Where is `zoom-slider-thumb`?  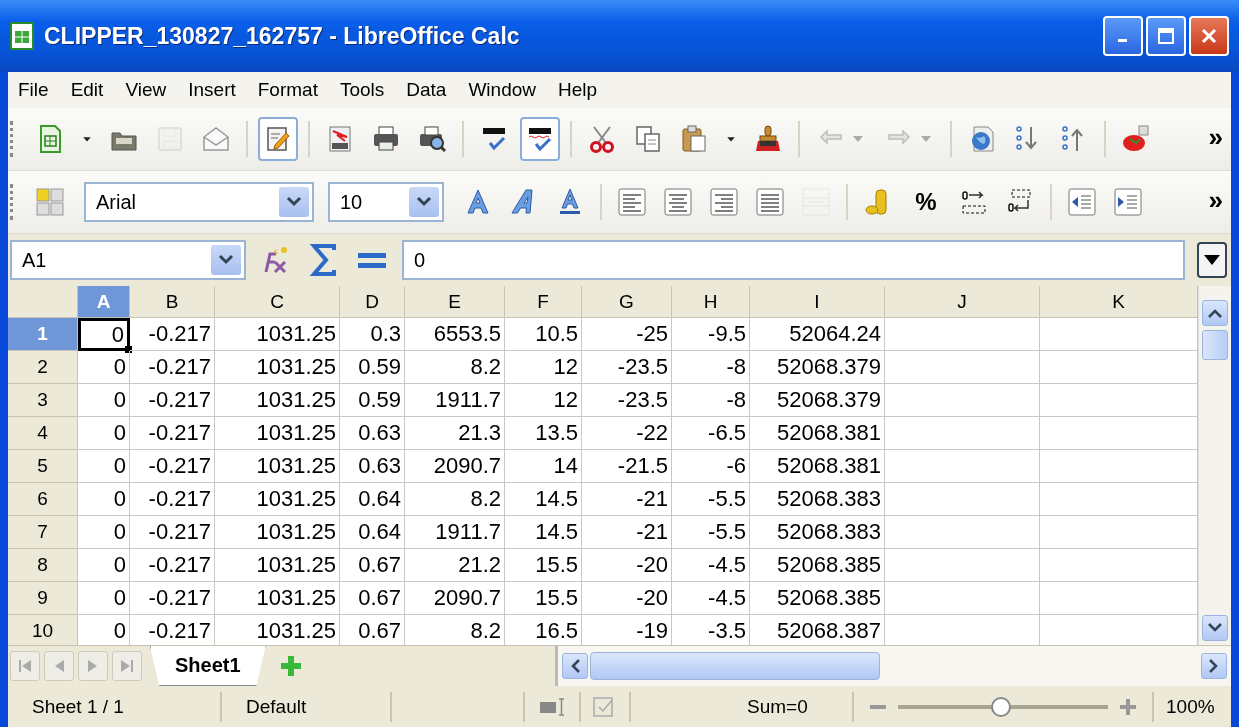
zoom-slider-thumb is located at coordinates (1000, 706).